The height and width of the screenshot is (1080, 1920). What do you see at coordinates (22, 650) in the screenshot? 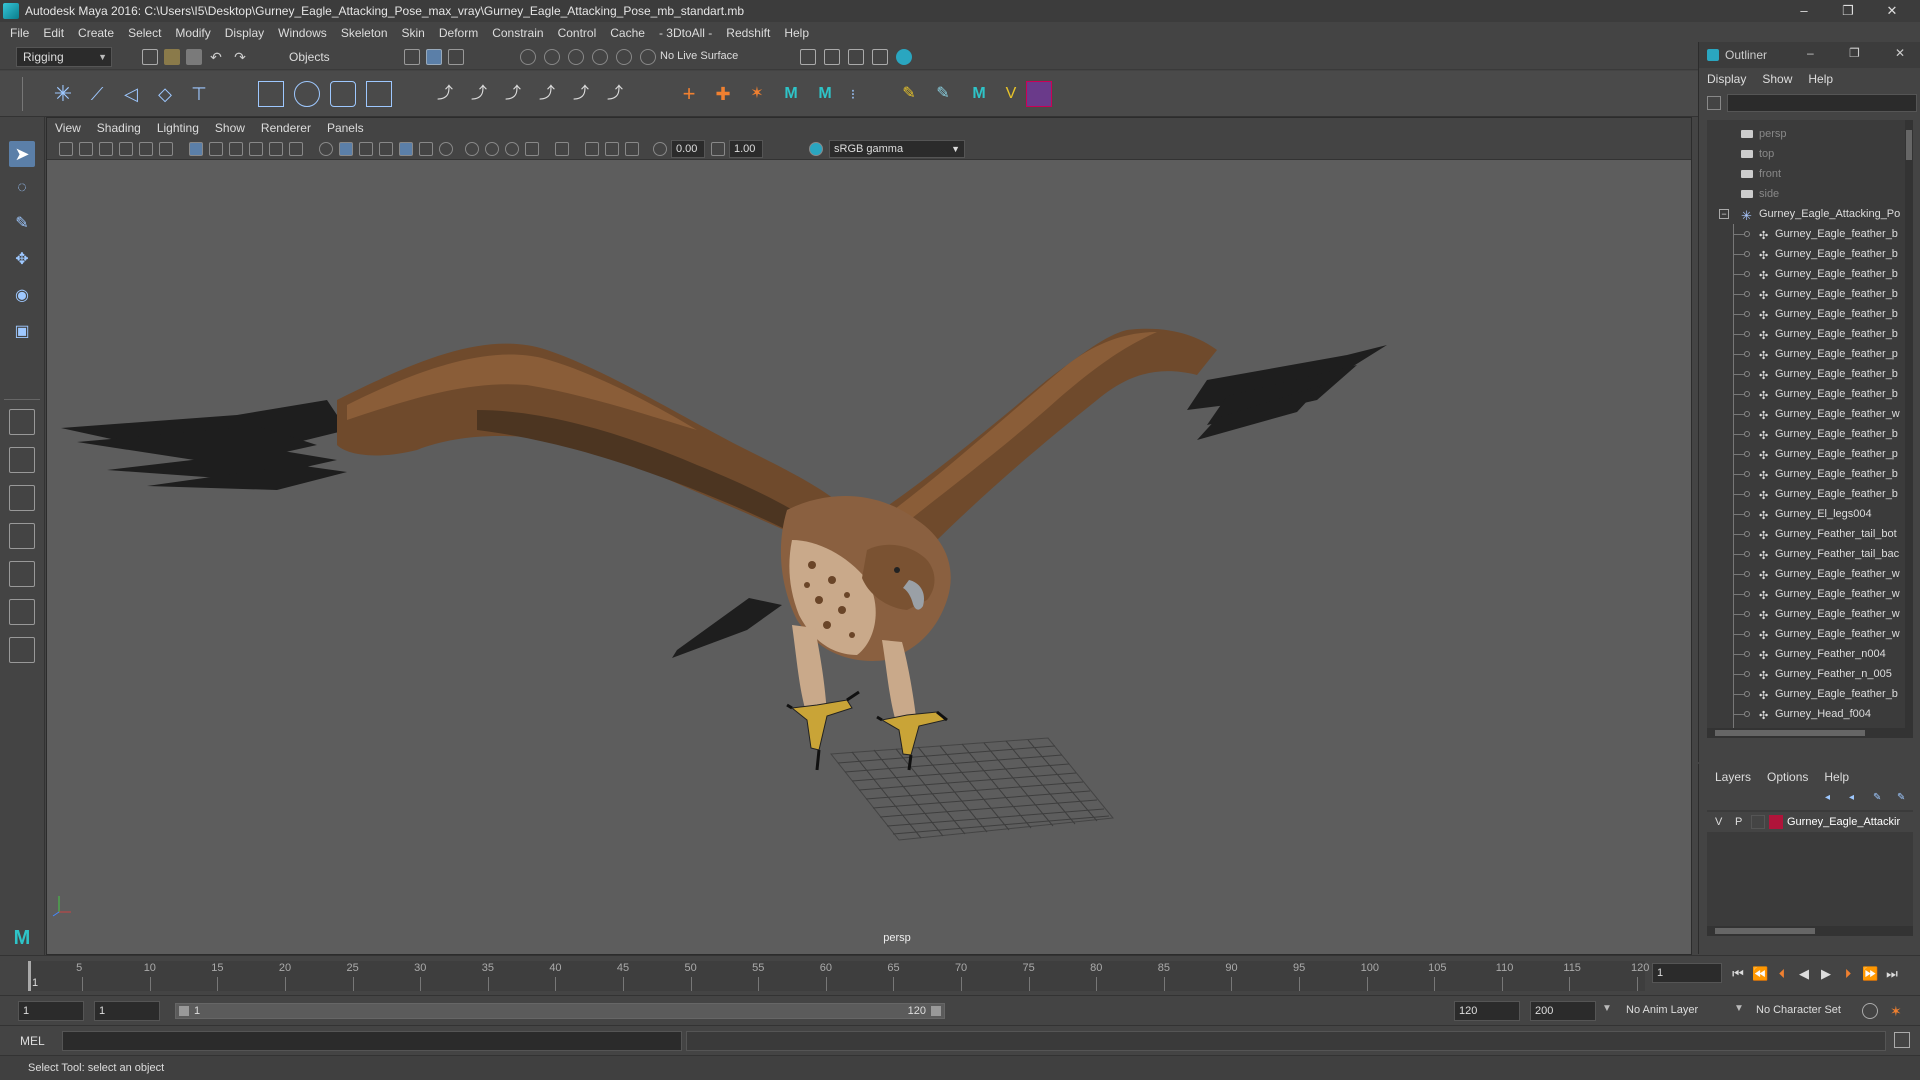
I see `custom-layout-icon` at bounding box center [22, 650].